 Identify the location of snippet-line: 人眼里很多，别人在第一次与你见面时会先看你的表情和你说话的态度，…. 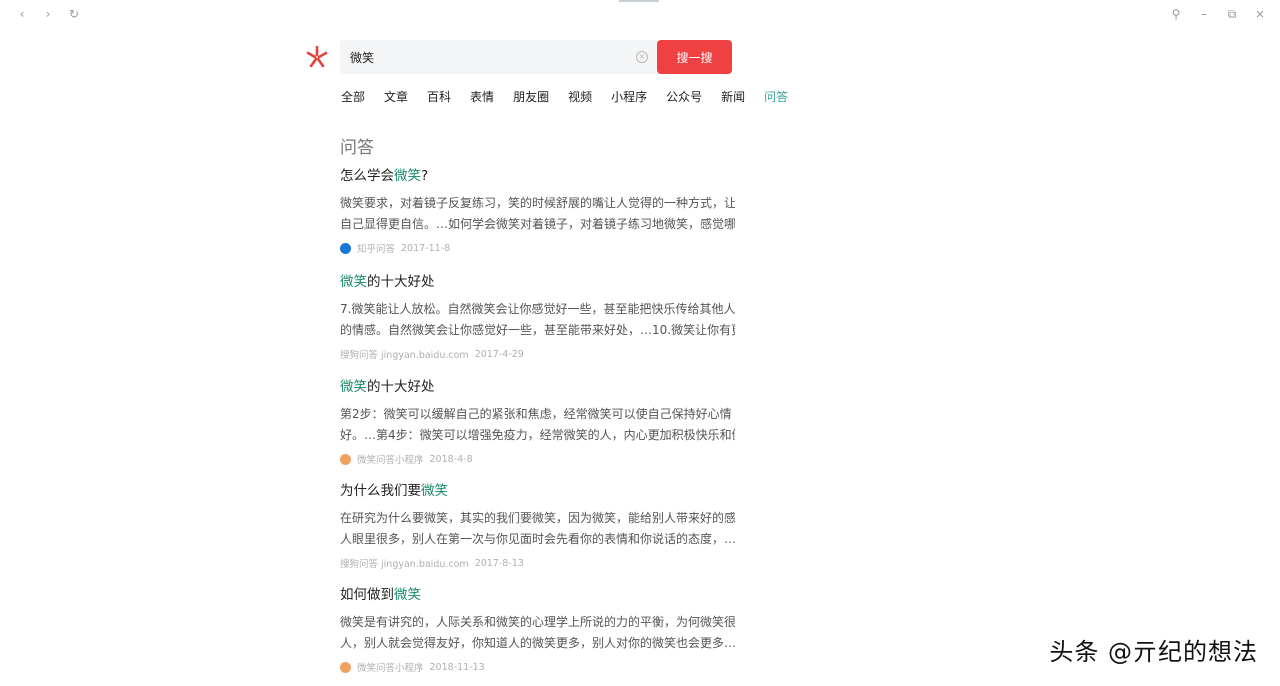
(537, 539).